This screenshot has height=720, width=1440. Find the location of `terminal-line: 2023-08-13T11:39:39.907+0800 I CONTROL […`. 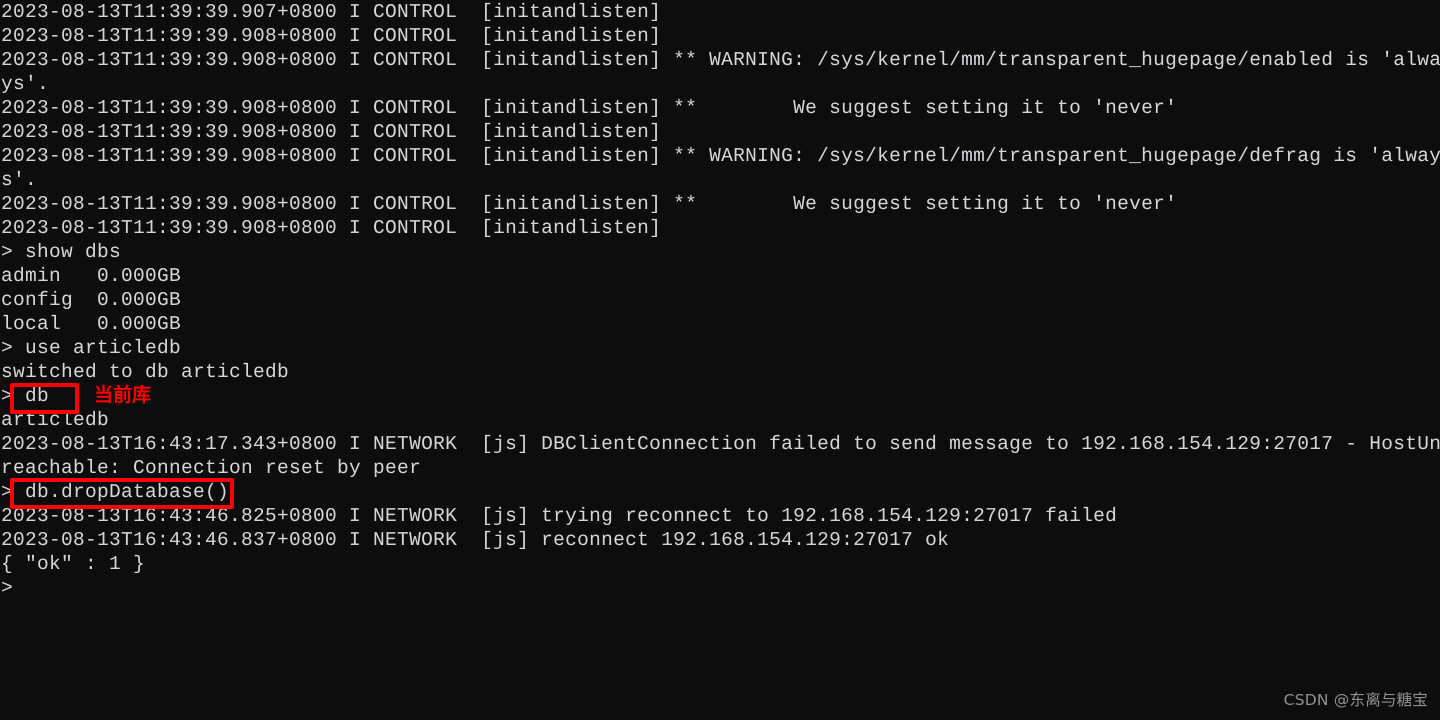

terminal-line: 2023-08-13T11:39:39.907+0800 I CONTROL [… is located at coordinates (331, 12).